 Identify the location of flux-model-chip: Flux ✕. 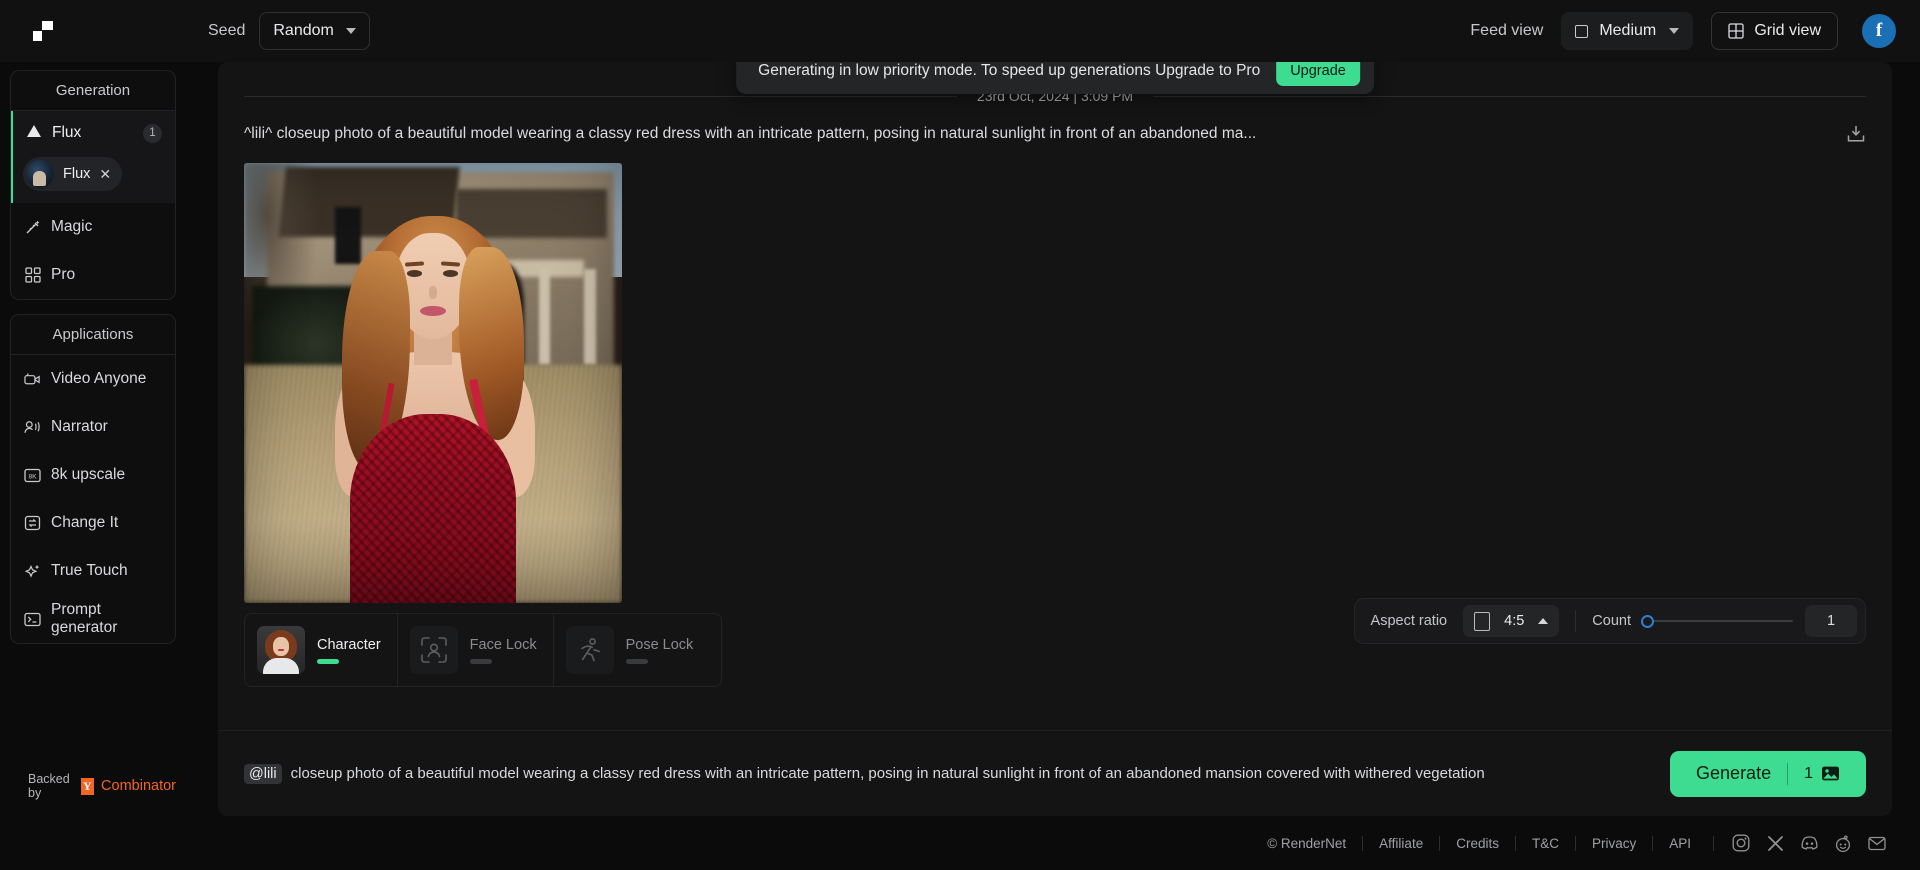
(73, 174).